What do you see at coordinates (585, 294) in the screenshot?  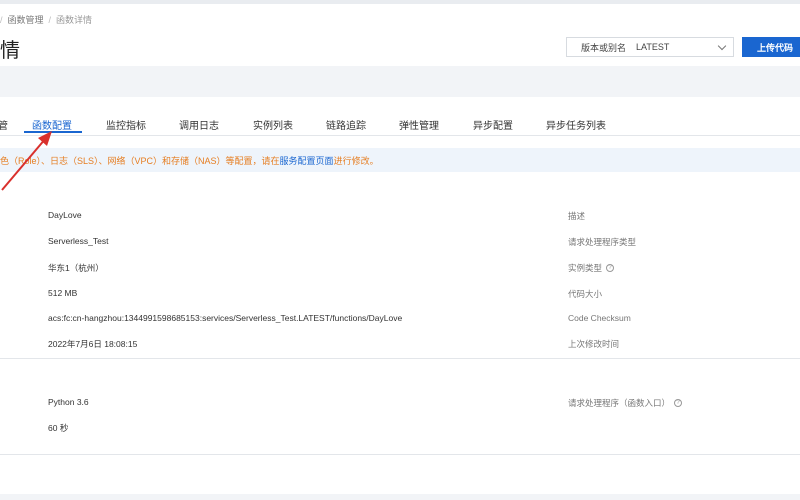 I see `code-size-label: 代码大小` at bounding box center [585, 294].